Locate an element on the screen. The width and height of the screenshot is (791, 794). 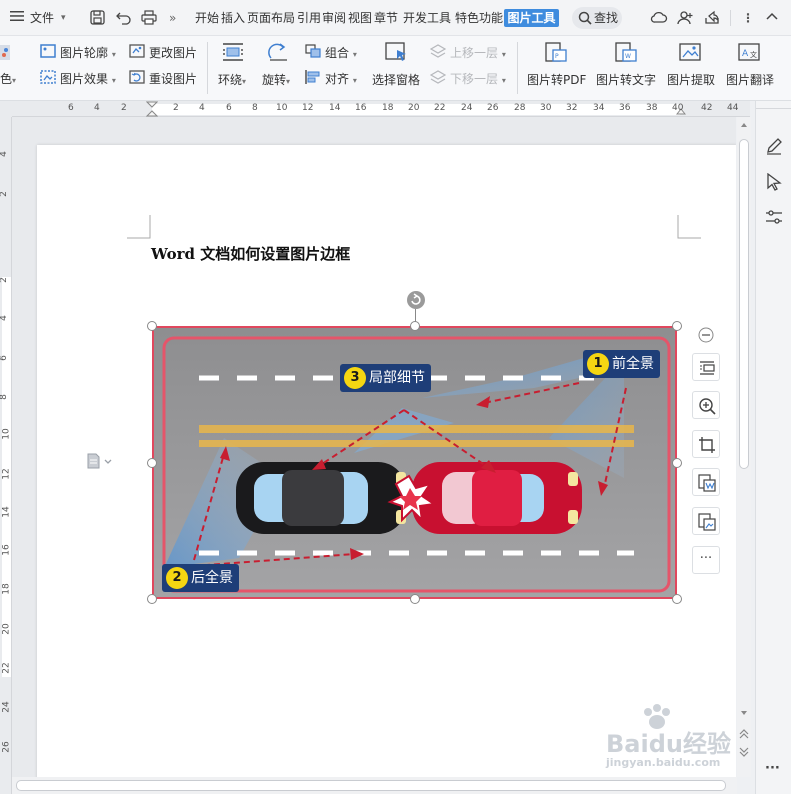
h-ruler-tick: 2 is located at coordinates (124, 108).